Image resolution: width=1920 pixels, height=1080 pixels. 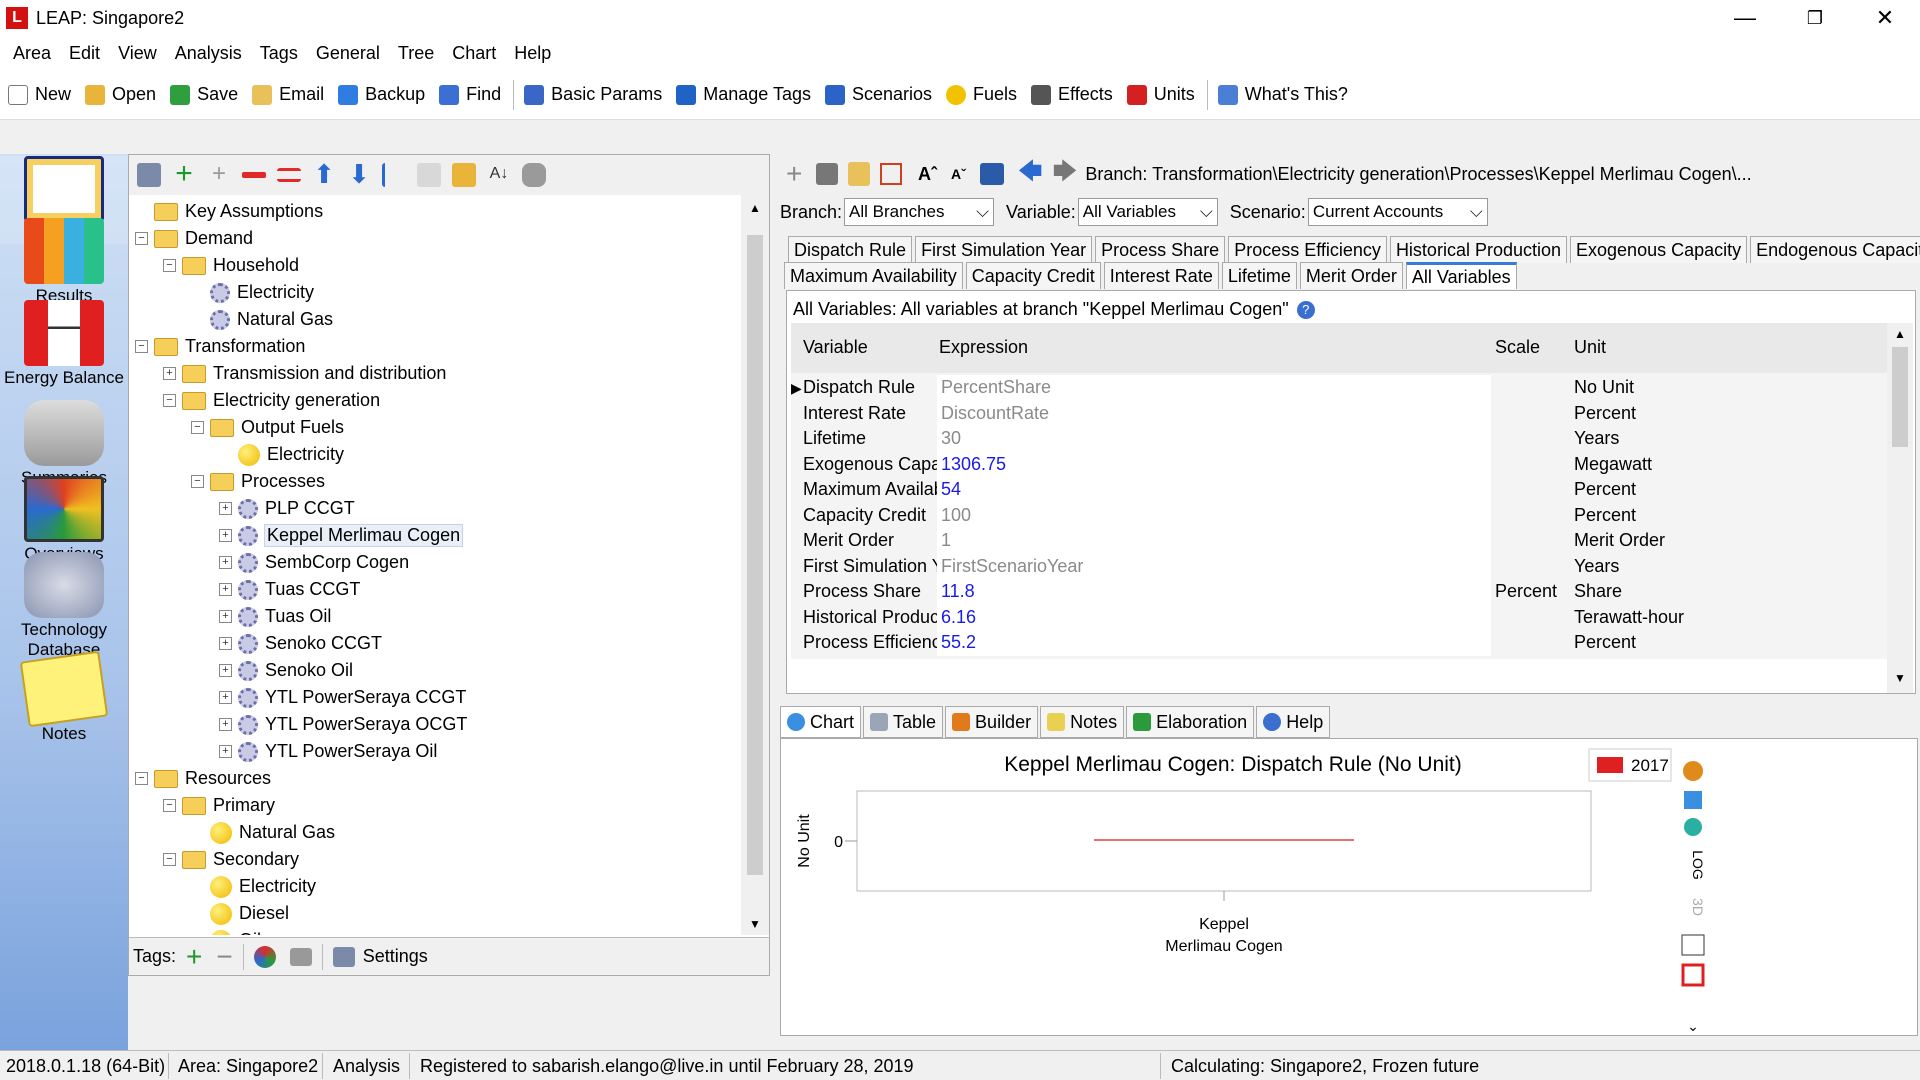 What do you see at coordinates (208, 53) in the screenshot?
I see `menu-analysis: Analysis` at bounding box center [208, 53].